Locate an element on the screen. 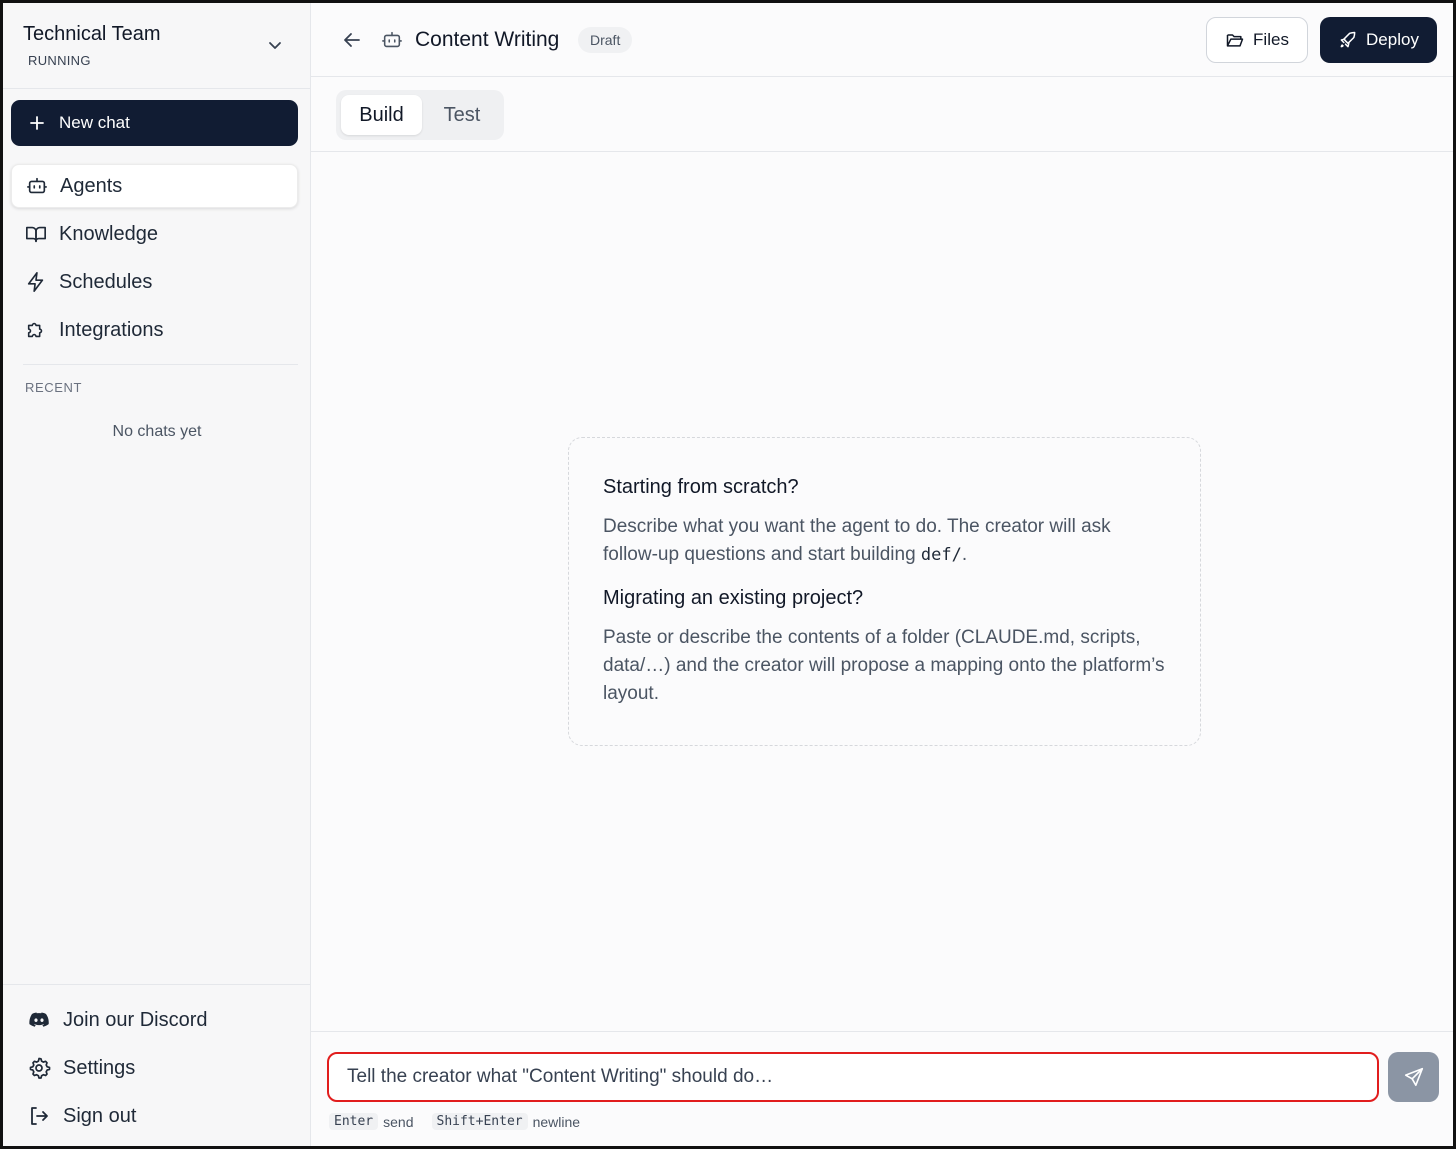  enter-hint: send is located at coordinates (398, 1121).